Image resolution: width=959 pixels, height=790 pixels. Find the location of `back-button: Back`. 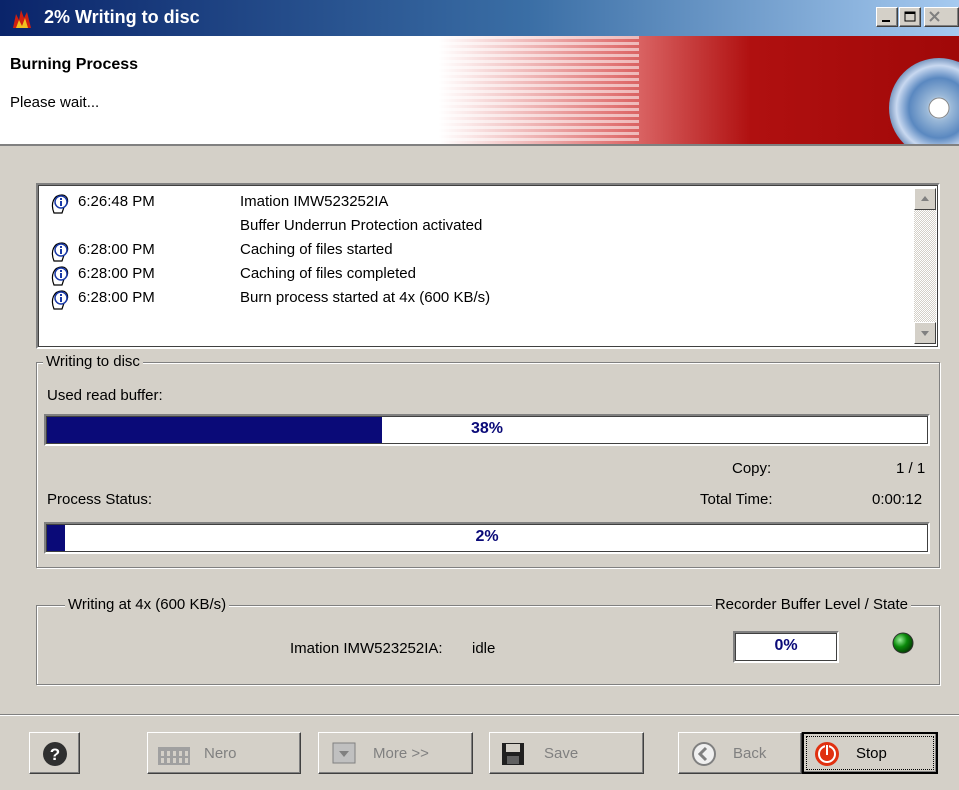

back-button: Back is located at coordinates (740, 753).